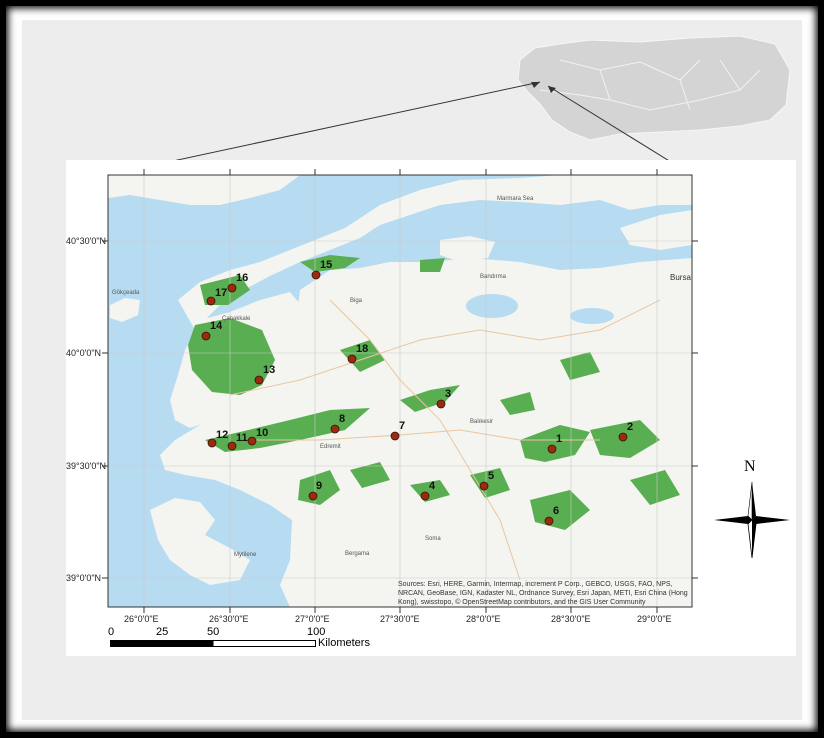  Describe the element at coordinates (344, 643) in the screenshot. I see `scale-unit-label: Kilometers` at that location.